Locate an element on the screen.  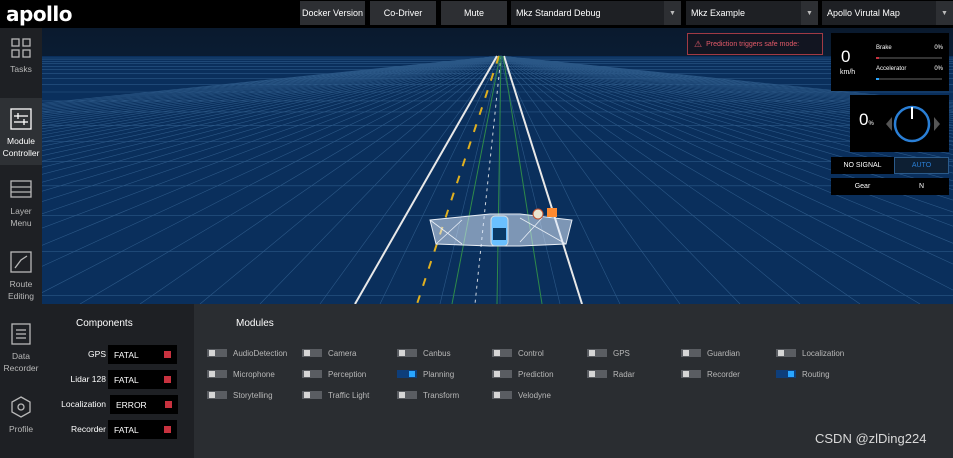
vehicle-select: Mkz Example ▼ is located at coordinates (752, 13).